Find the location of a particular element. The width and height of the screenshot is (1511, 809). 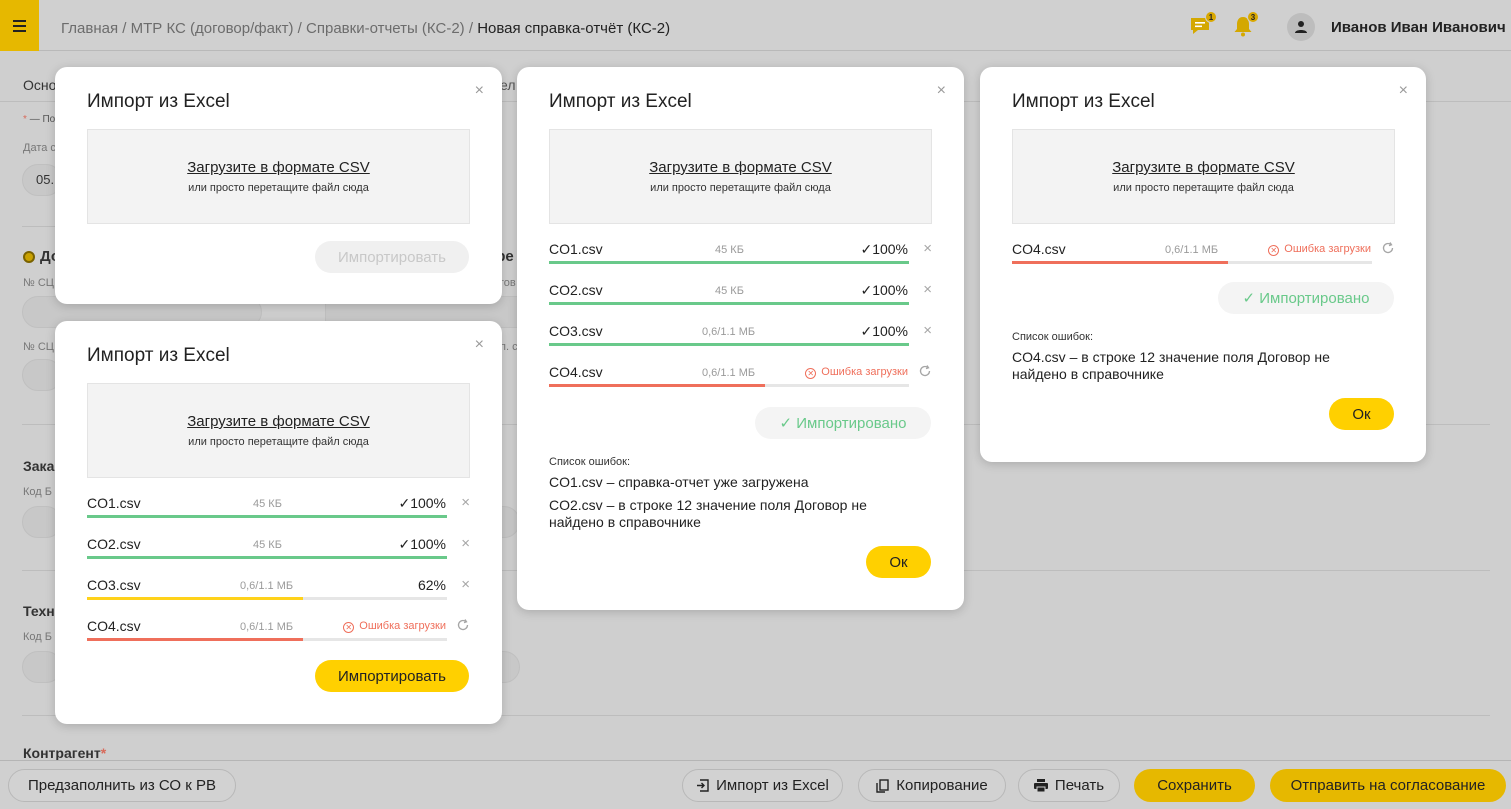

notifications-bell-icon: 3 is located at coordinates (1245, 24).